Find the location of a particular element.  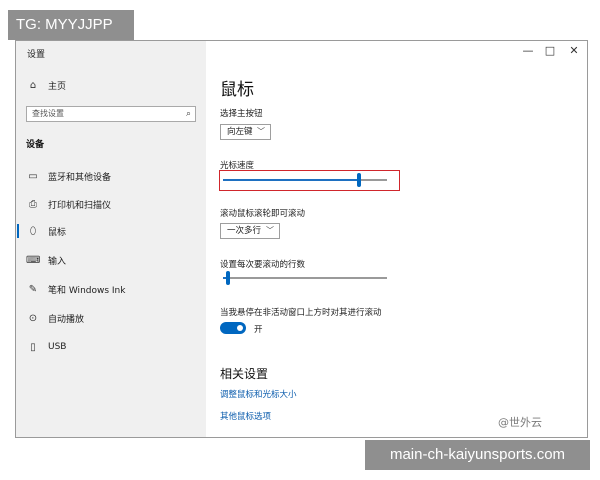

inactive-scroll-label: 当我悬停在非活动窗口上方时对其进行滚动 is located at coordinates (301, 313).